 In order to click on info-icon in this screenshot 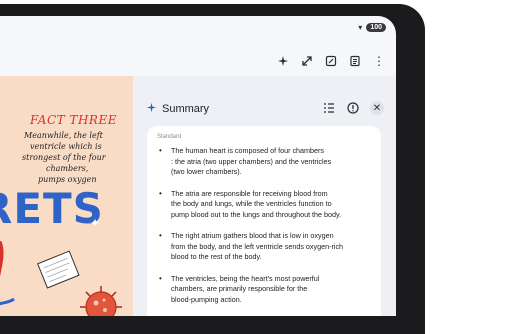, I will do `click(353, 108)`.